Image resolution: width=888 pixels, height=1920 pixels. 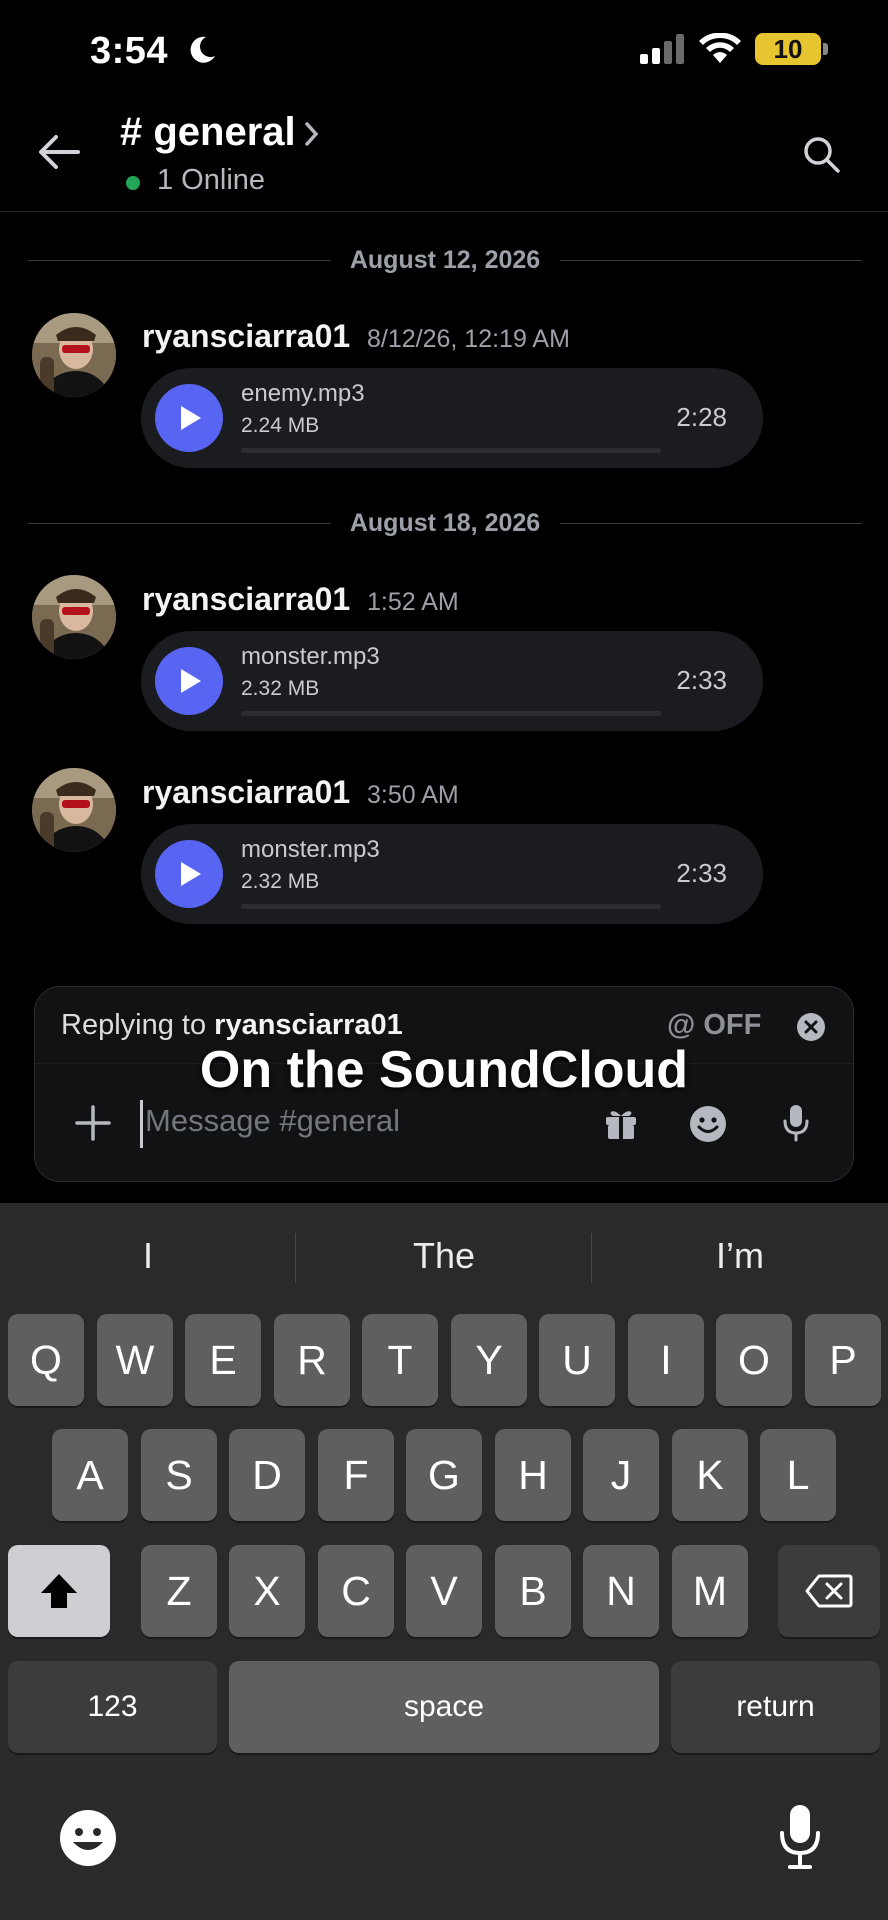 I want to click on key-r: R, so click(x=312, y=1360).